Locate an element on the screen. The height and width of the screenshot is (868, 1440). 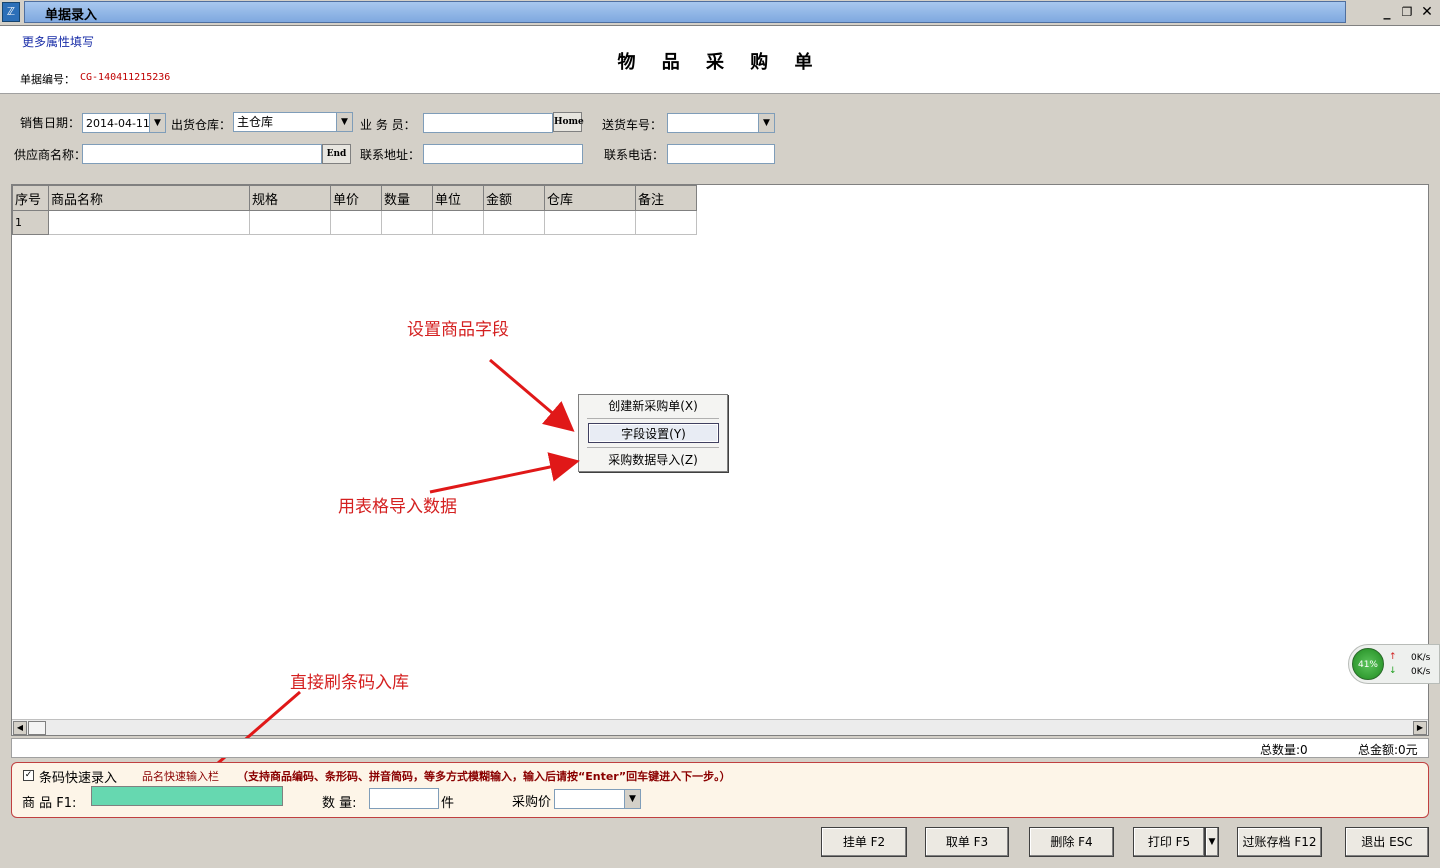
price-label: 采购价 is located at coordinates (532, 802).